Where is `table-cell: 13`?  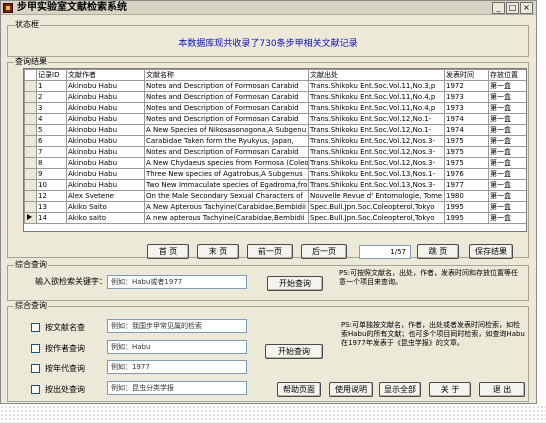 table-cell: 13 is located at coordinates (51, 207).